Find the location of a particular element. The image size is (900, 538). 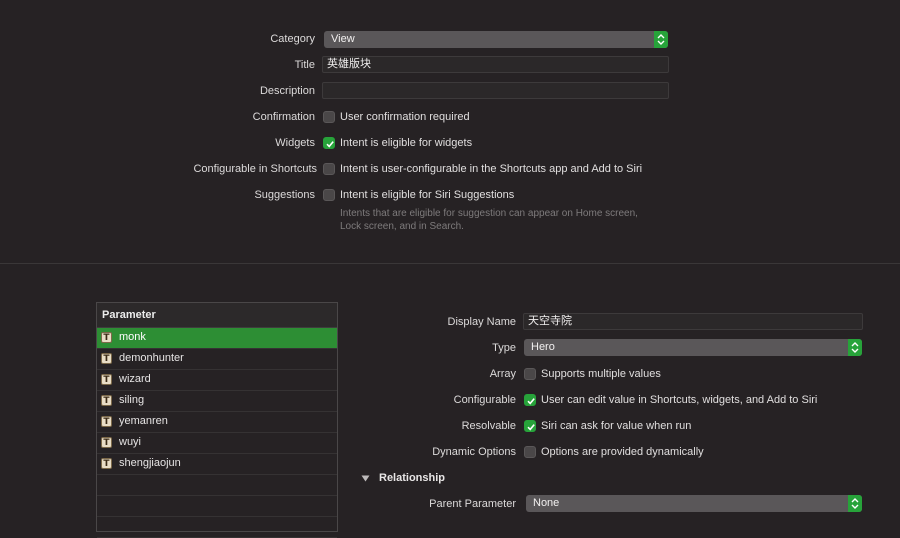

resolvable-checkbox is located at coordinates (530, 426).